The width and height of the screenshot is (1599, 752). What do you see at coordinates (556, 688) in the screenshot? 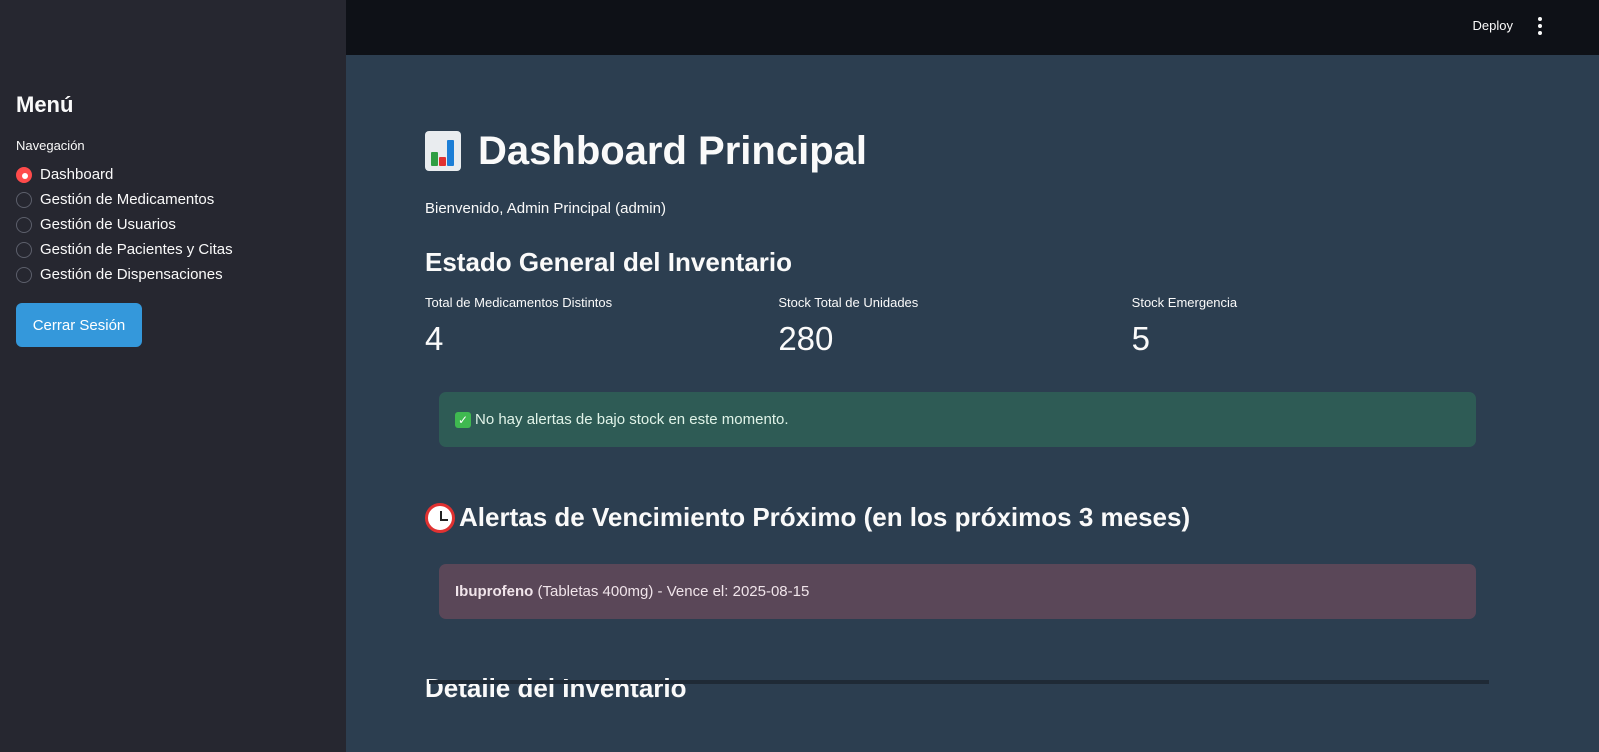
I see `inventory-detail-heading: Detalle del Inventario` at bounding box center [556, 688].